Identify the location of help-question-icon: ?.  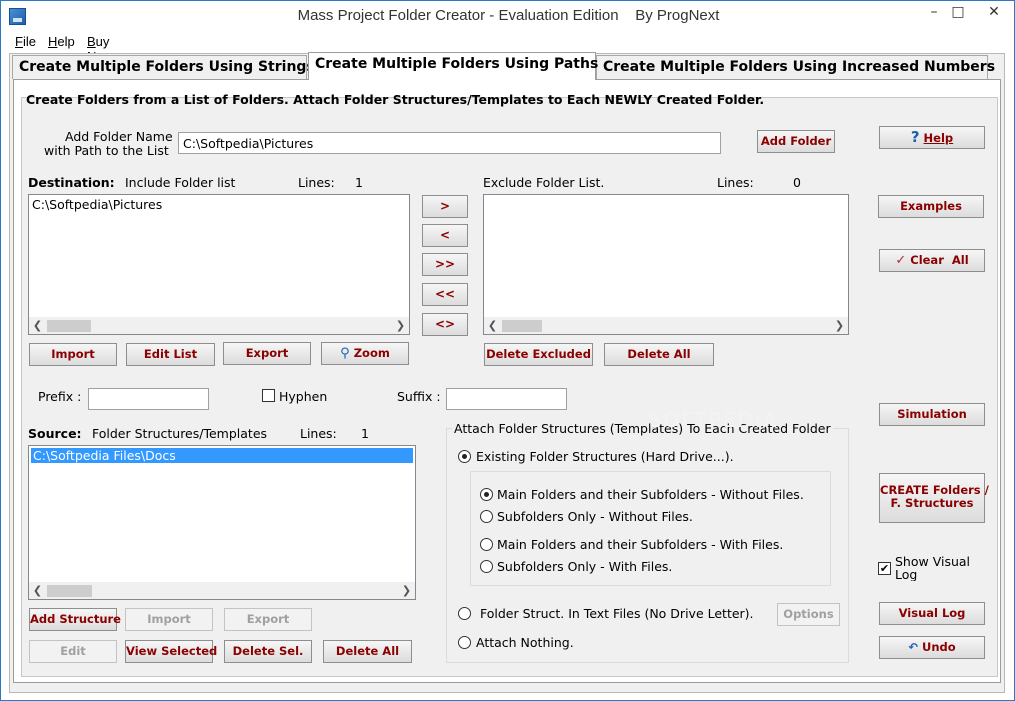
(915, 137).